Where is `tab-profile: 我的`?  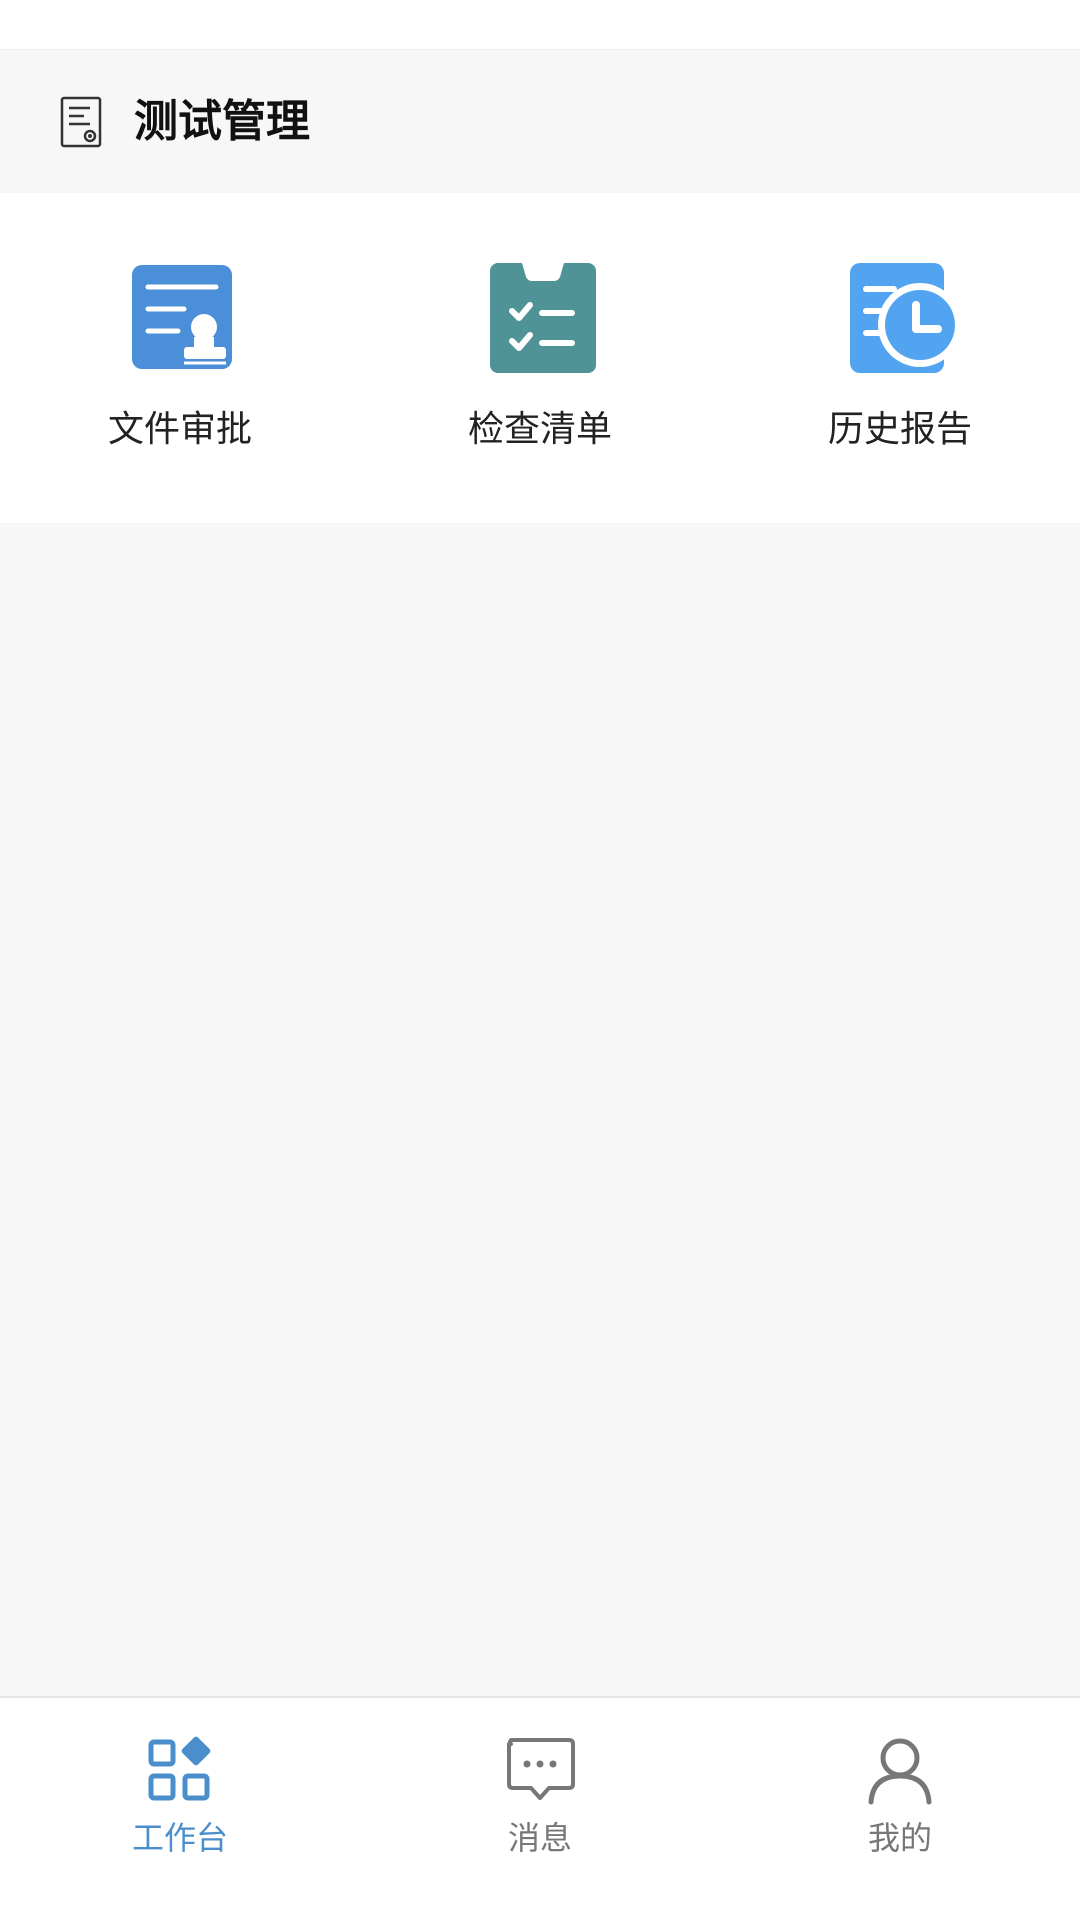 tab-profile: 我的 is located at coordinates (900, 1809).